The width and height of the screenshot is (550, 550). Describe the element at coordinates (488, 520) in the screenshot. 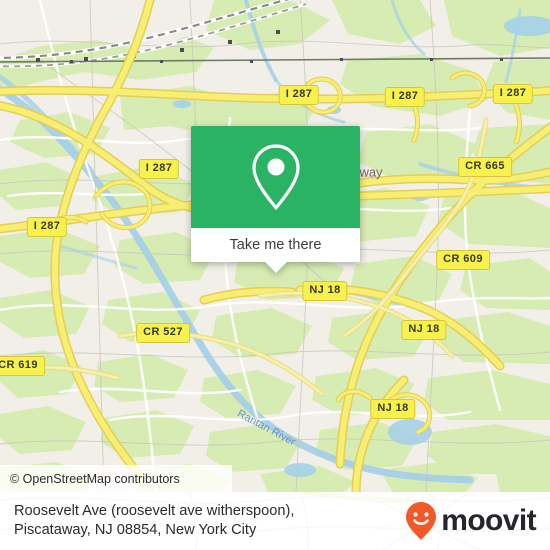

I see `moovit-wordmark: moovit` at that location.